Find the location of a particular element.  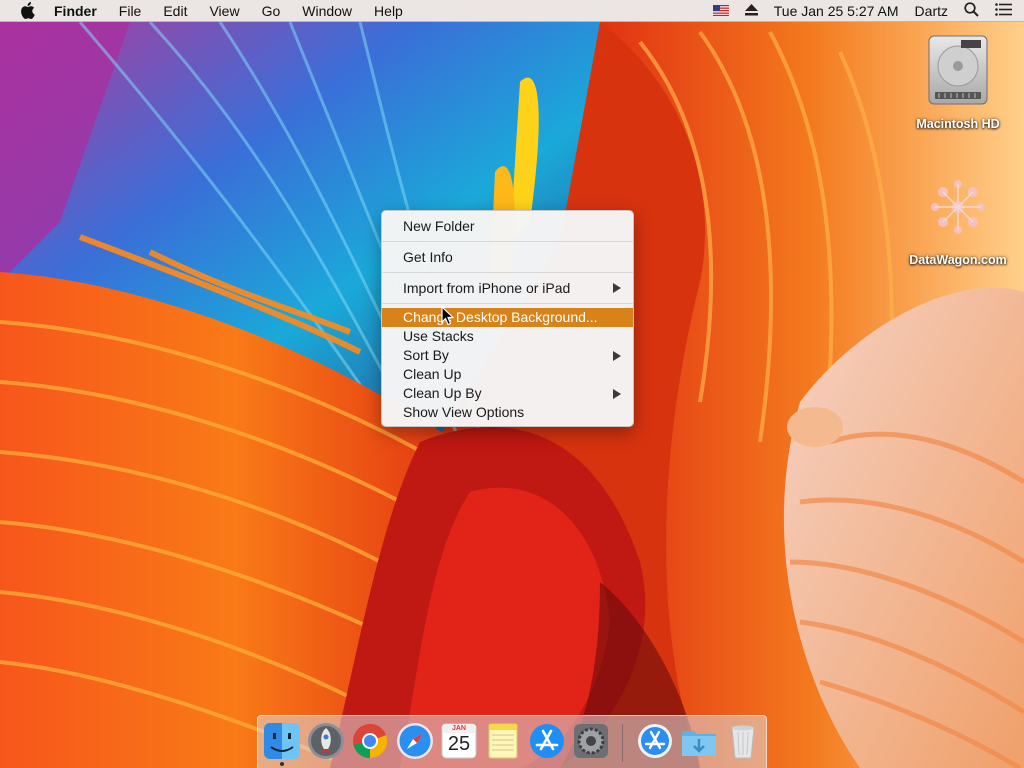

menu-edit: Edit is located at coordinates (175, 11).